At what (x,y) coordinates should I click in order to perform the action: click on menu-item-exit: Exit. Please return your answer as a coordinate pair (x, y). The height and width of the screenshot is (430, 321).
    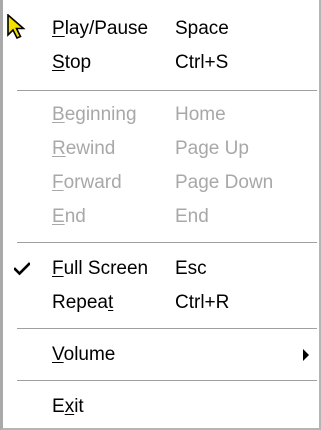
    Looking at the image, I should click on (163, 407).